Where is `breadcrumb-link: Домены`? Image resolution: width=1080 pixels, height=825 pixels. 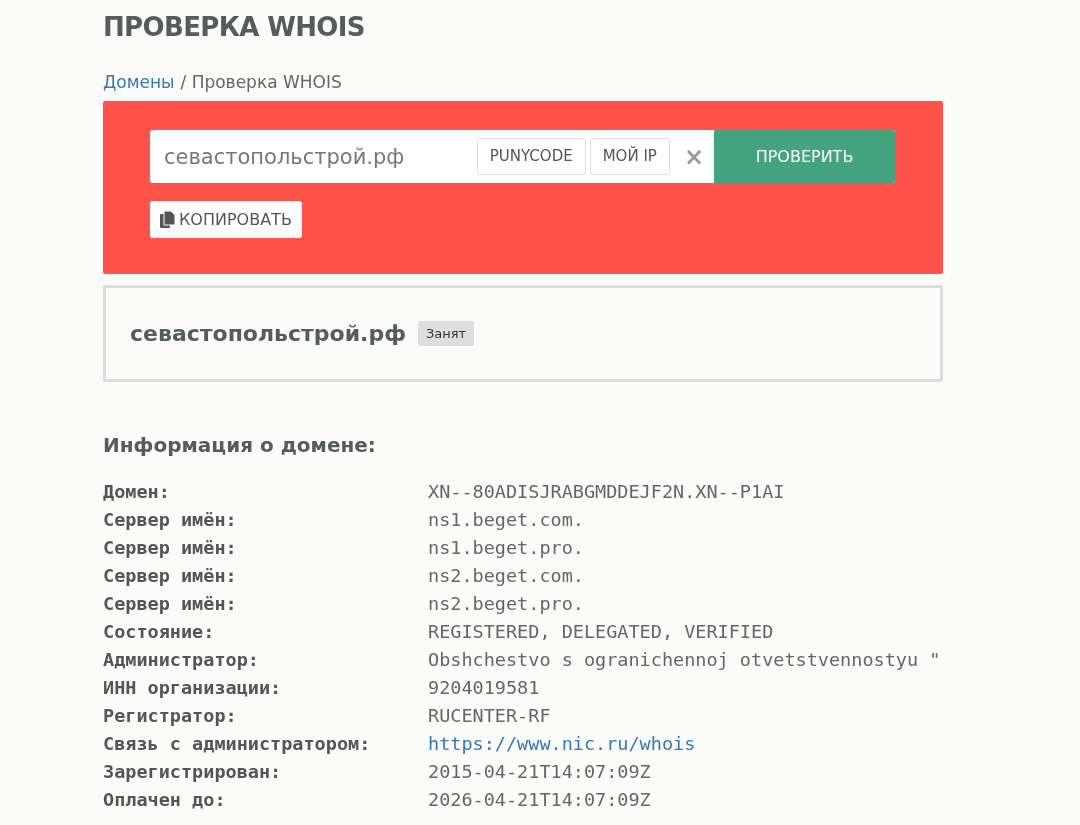 breadcrumb-link: Домены is located at coordinates (139, 82).